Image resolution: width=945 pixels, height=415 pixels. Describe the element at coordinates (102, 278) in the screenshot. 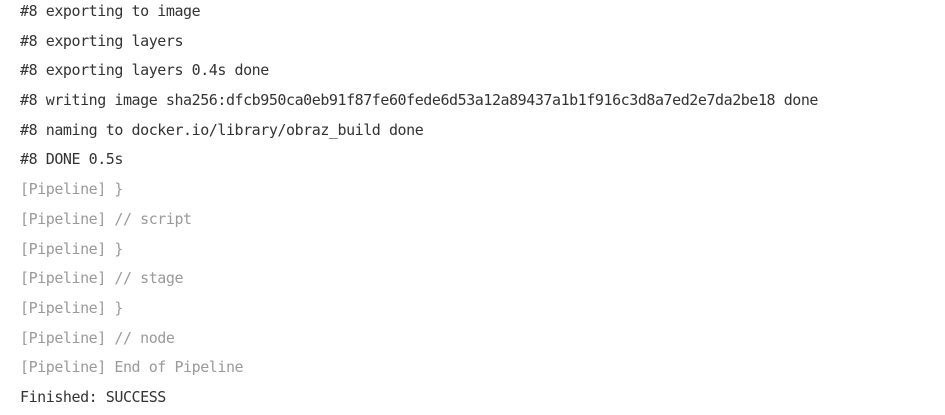

I see `pipeline-line: [Pipeline] // stage` at that location.